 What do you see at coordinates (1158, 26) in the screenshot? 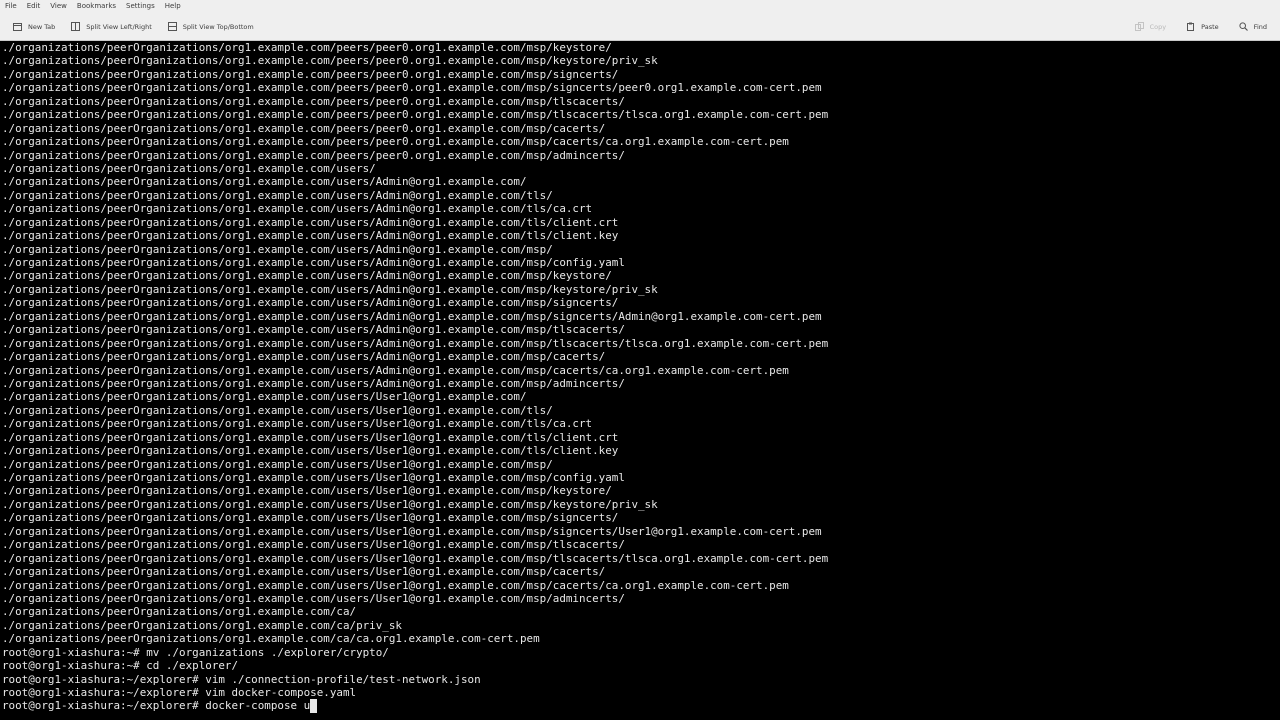
I see `copy-label: Copy` at bounding box center [1158, 26].